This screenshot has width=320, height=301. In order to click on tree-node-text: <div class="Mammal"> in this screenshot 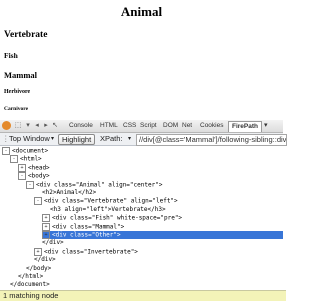, I will do `click(88, 227)`.